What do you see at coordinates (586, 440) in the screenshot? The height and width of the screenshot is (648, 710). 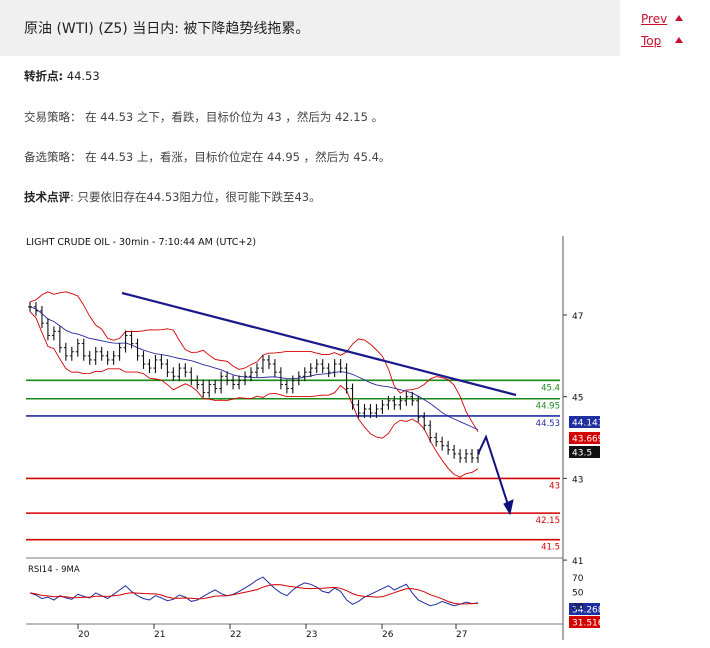 I see `price-badge-1: 43.669` at bounding box center [586, 440].